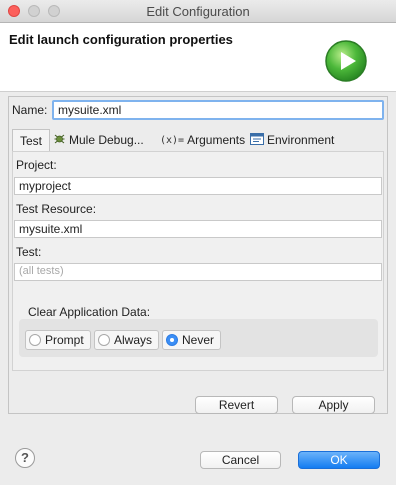 Image resolution: width=396 pixels, height=485 pixels. I want to click on arguments-icon: (x)=, so click(172, 140).